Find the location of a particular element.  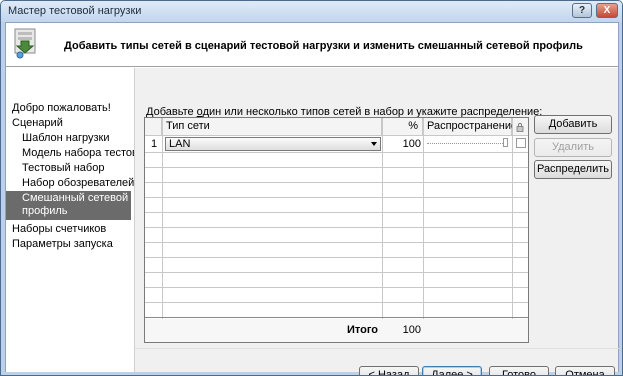

cancel-button: Отмена is located at coordinates (585, 370).